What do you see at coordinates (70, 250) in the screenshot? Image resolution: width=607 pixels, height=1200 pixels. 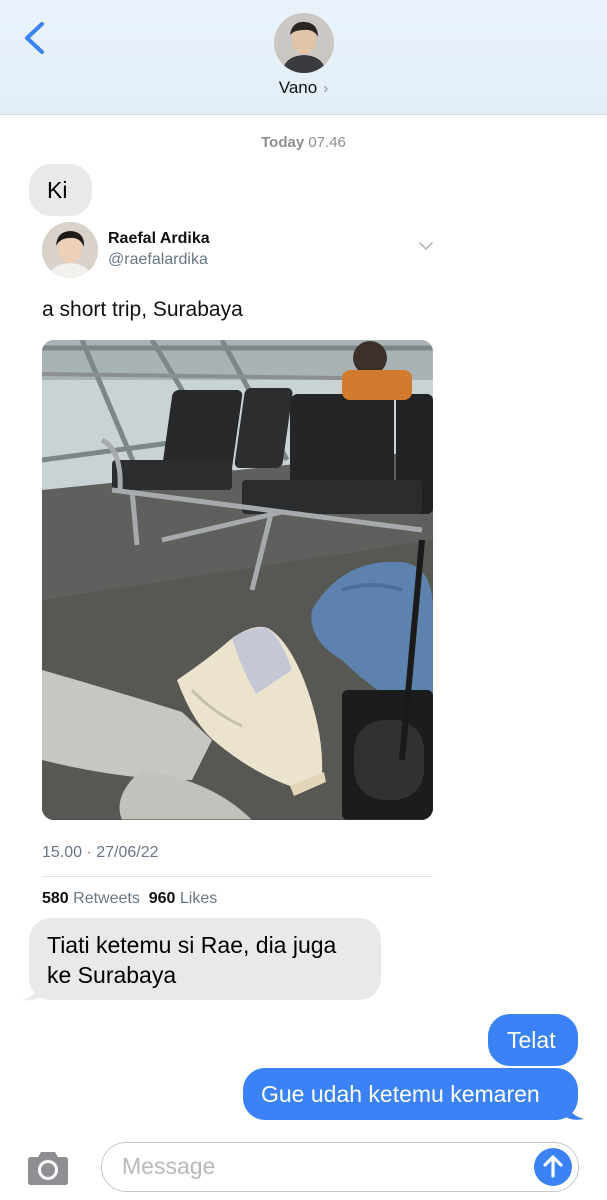 I see `tweet-author-avatar` at bounding box center [70, 250].